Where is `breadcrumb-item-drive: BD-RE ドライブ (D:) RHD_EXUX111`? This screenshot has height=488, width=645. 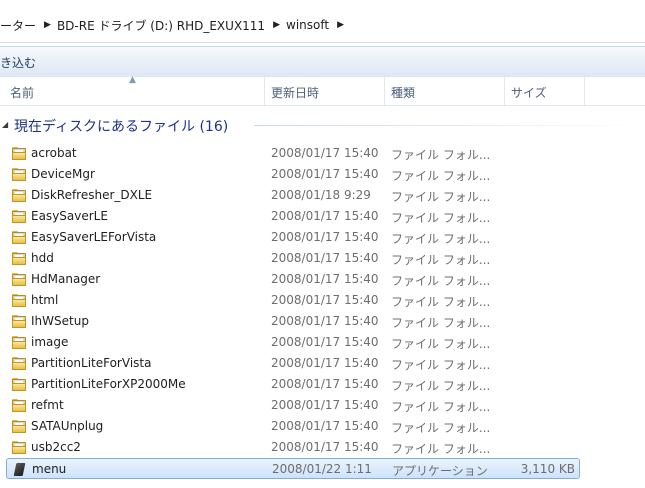 breadcrumb-item-drive: BD-RE ドライブ (D:) RHD_EXUX111 is located at coordinates (163, 25).